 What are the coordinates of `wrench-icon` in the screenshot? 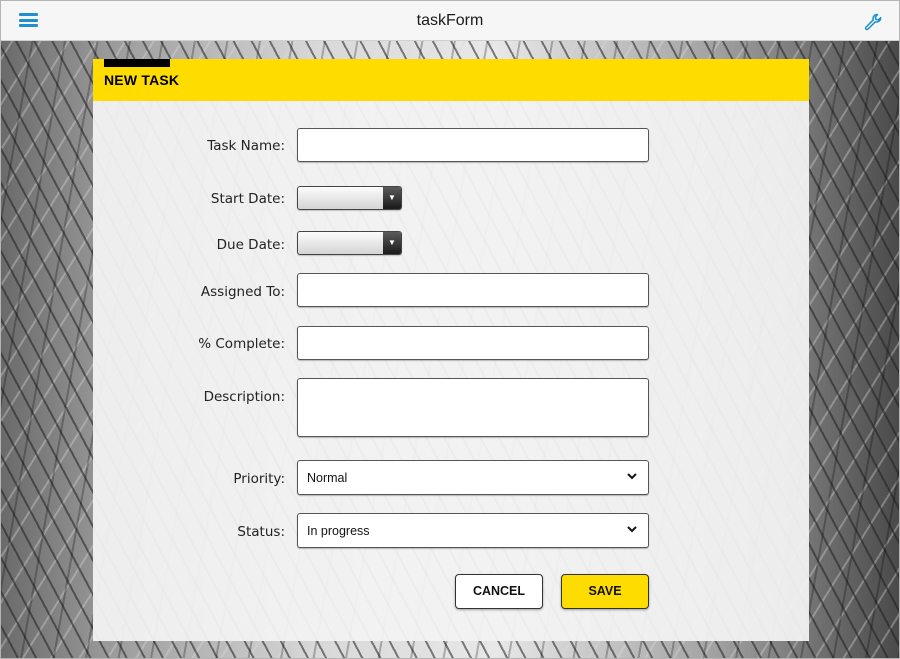 It's located at (873, 22).